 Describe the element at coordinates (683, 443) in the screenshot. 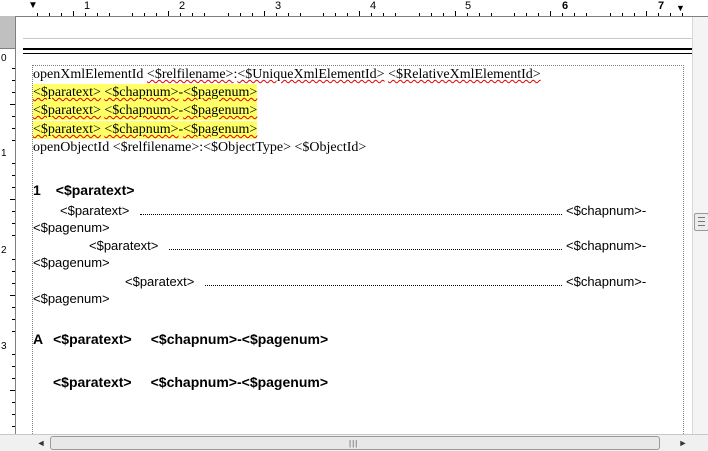

I see `scroll-right-arrow-icon: ►` at that location.